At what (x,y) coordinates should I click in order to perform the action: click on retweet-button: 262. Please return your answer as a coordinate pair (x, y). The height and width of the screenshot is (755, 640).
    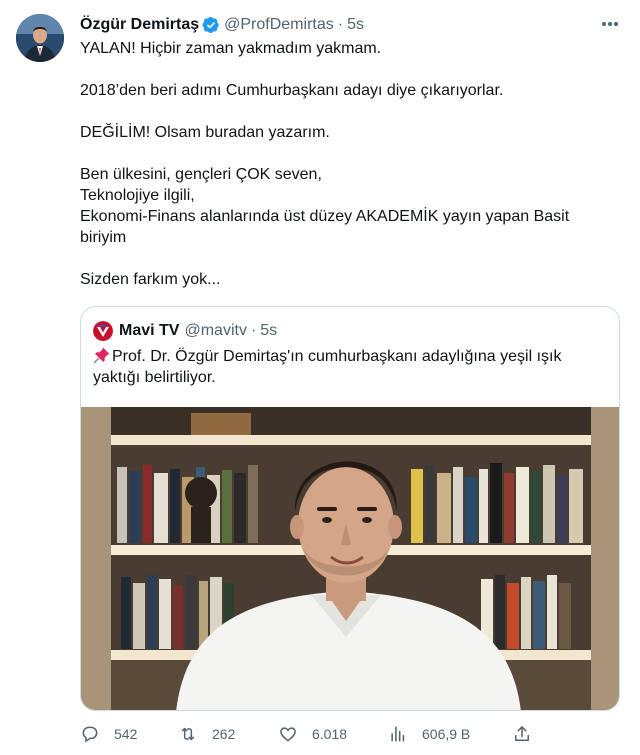
    Looking at the image, I should click on (206, 734).